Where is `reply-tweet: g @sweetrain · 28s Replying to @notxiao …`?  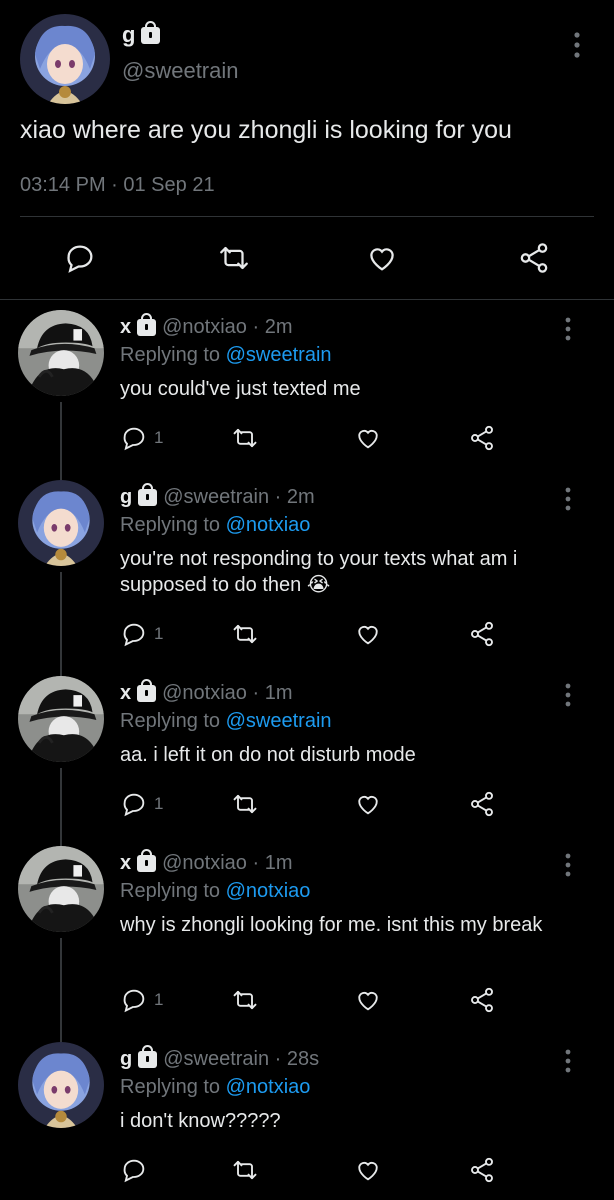 reply-tweet: g @sweetrain · 28s Replying to @notxiao … is located at coordinates (307, 1121).